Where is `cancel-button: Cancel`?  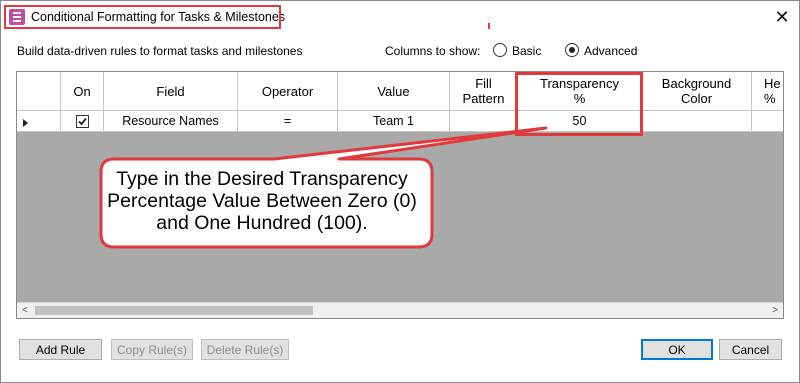
cancel-button: Cancel is located at coordinates (750, 349).